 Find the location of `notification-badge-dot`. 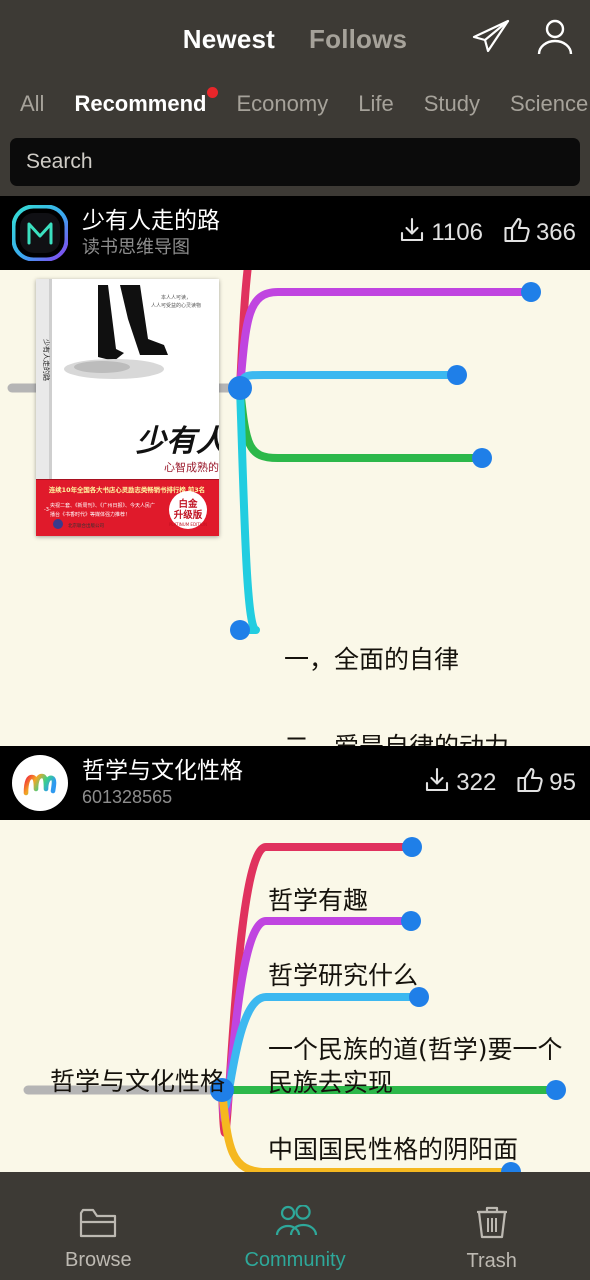

notification-badge-dot is located at coordinates (212, 92).